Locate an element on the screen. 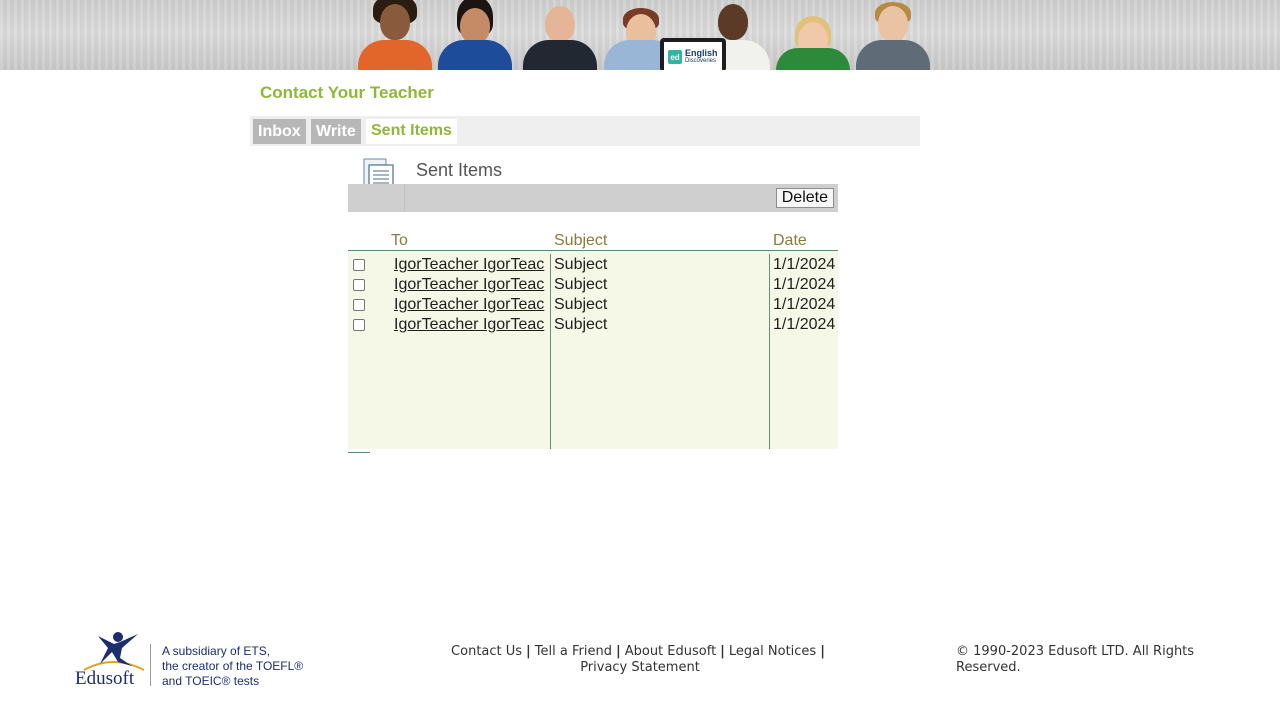 The image size is (1280, 720). brand-name-line2: Discoveries is located at coordinates (701, 61).